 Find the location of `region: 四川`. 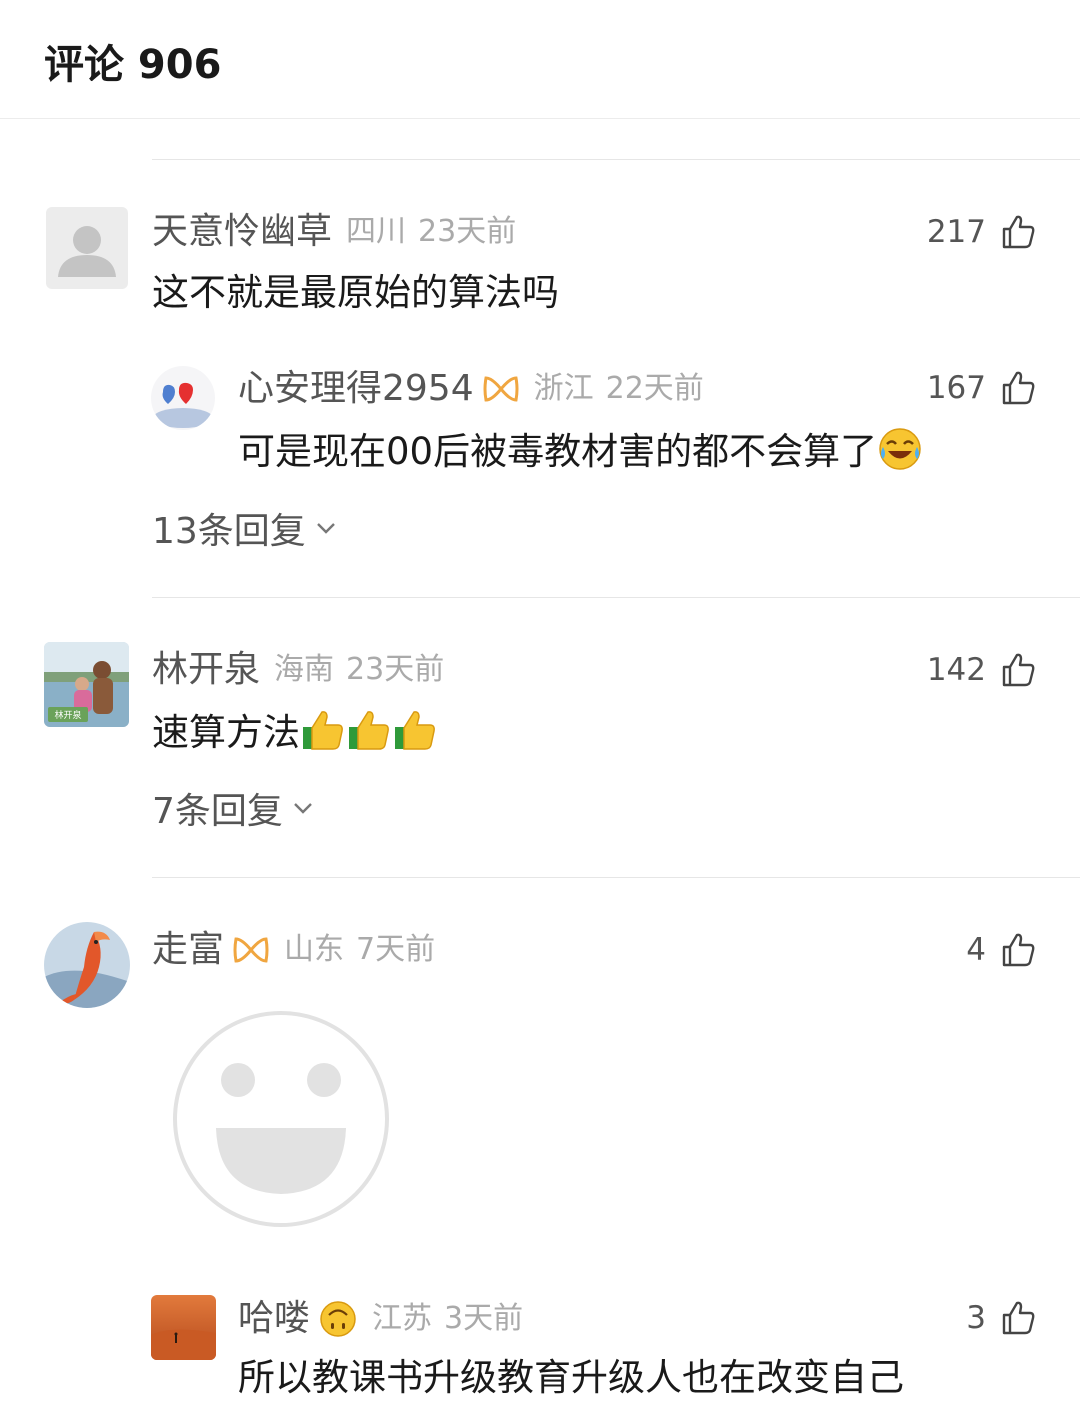

region: 四川 is located at coordinates (376, 231).